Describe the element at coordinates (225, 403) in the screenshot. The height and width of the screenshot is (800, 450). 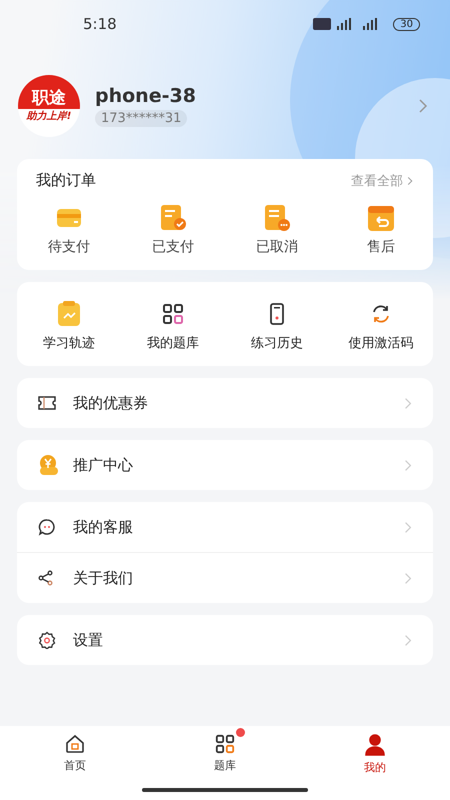
I see `menu-item: 我的优惠券` at that location.